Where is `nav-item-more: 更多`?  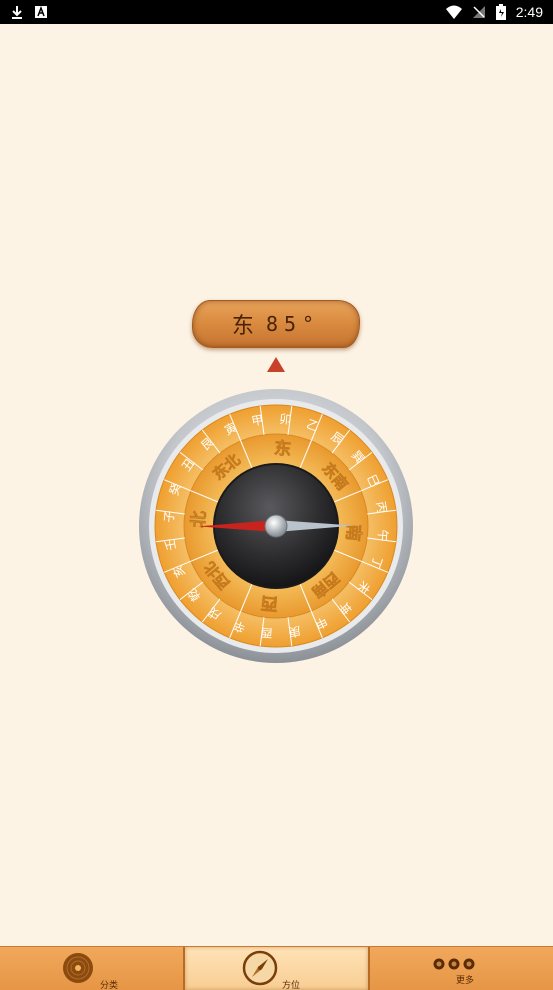
nav-item-more: 更多 is located at coordinates (461, 968).